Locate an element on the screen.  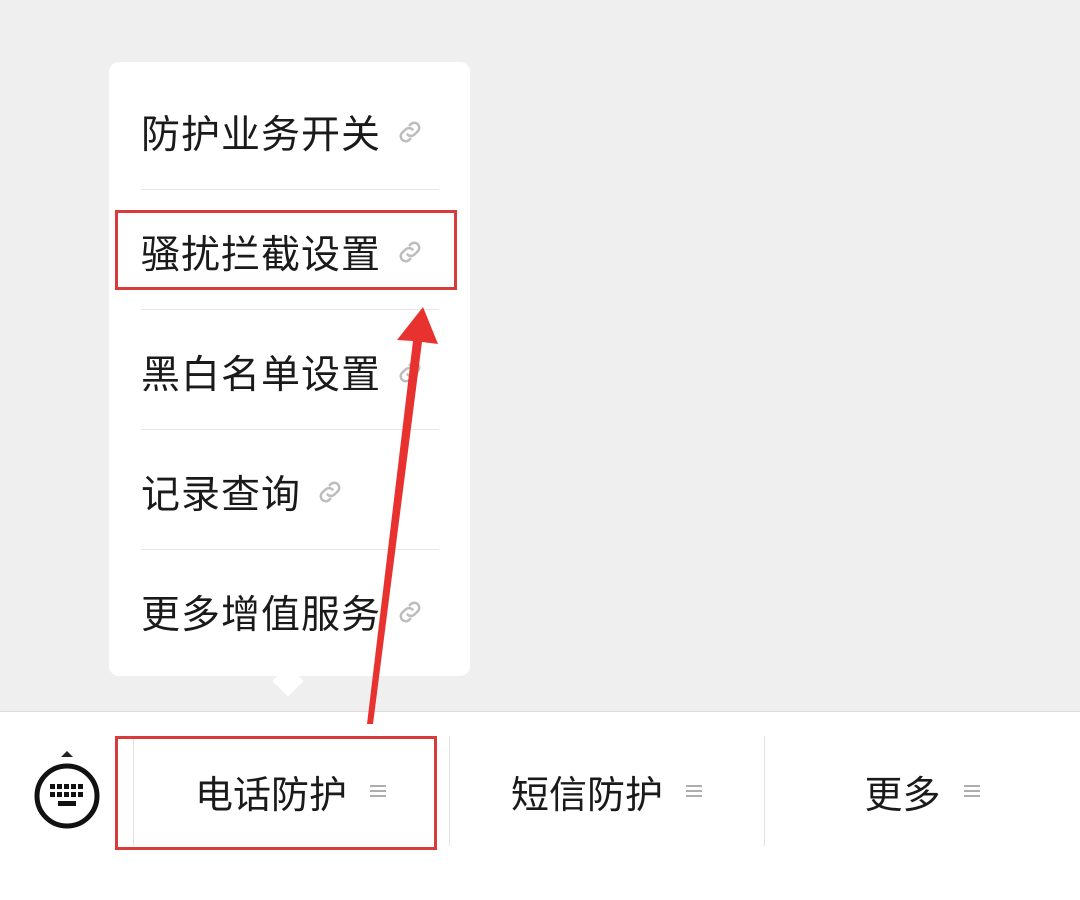
menu-item-label: 更多增值服务 is located at coordinates (261, 615).